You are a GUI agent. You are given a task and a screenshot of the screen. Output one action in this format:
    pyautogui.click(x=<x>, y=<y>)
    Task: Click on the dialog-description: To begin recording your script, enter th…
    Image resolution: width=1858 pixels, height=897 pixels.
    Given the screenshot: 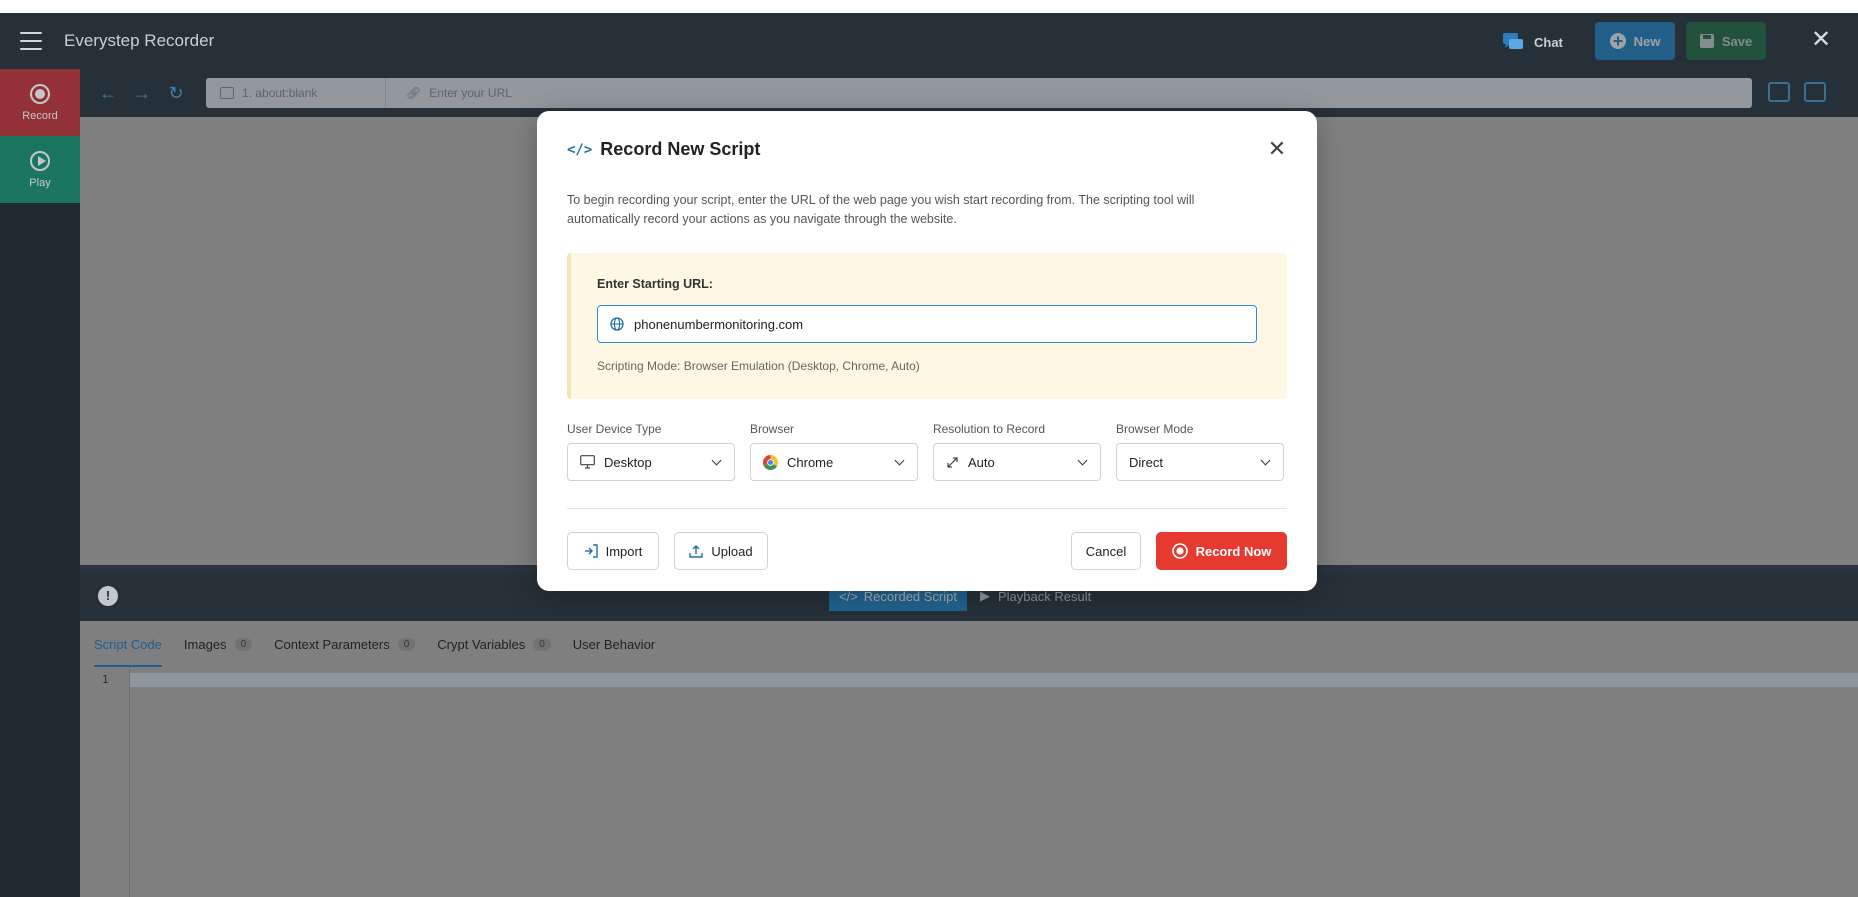 What is the action you would take?
    pyautogui.click(x=881, y=209)
    